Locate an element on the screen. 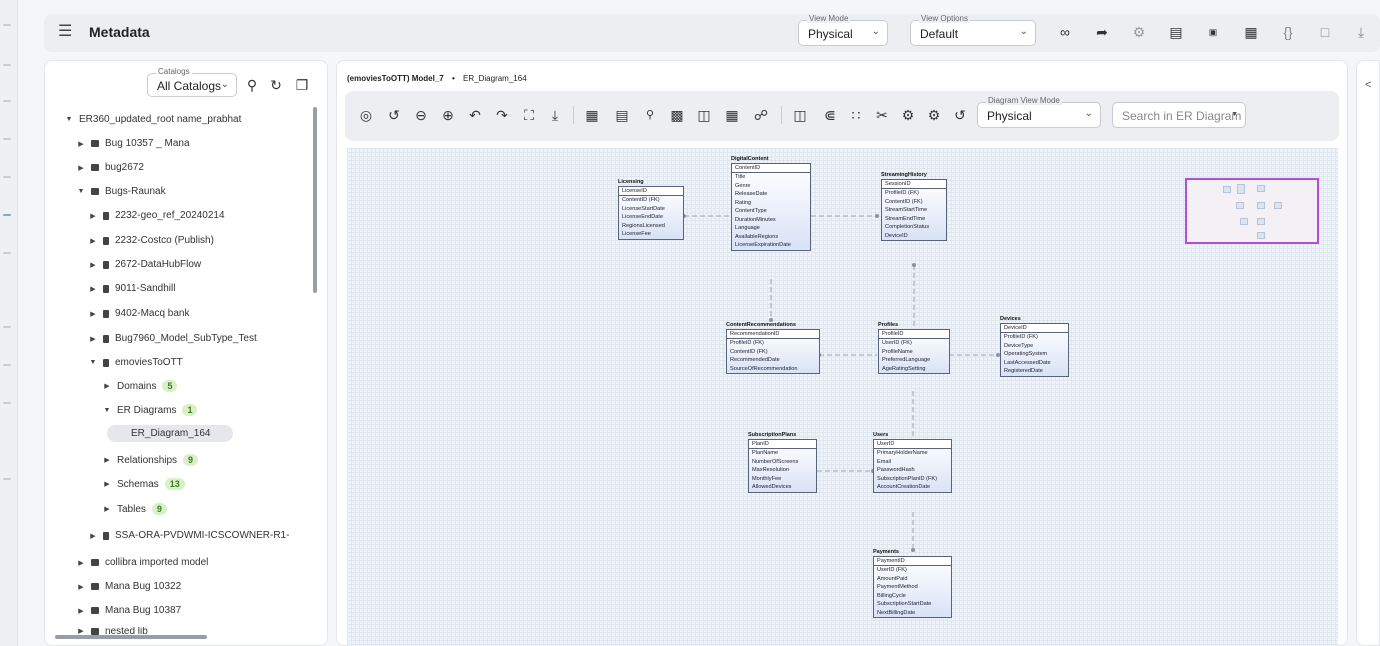 The height and width of the screenshot is (646, 1380). tree-item-model: ▶ 2232-geo_ref_20240214 is located at coordinates (156, 215).